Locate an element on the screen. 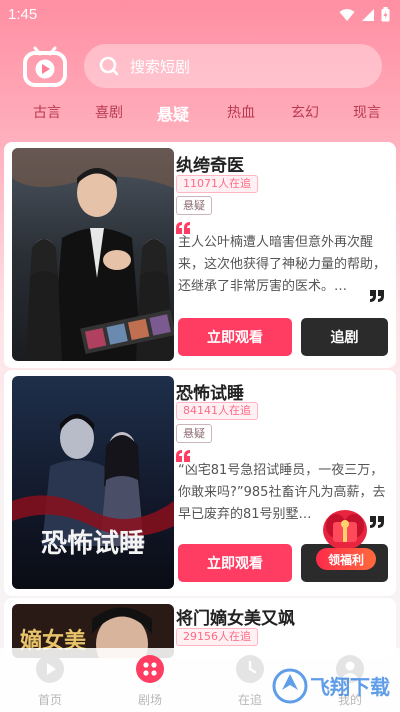 This screenshot has width=400, height=712. nav-home: 首页 is located at coordinates (50, 681).